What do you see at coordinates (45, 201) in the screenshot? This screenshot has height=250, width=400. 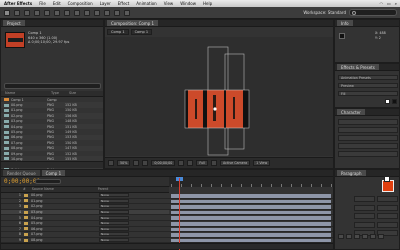 I see `layer-source-name: 01.png` at bounding box center [45, 201].